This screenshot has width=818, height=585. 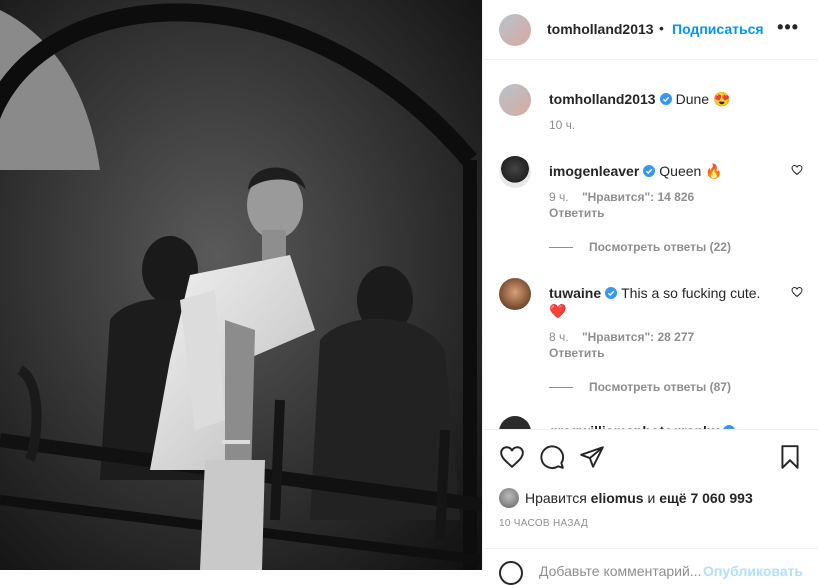 I want to click on comment-text-block: imogenleaver Queen 🔥, so click(x=664, y=171).